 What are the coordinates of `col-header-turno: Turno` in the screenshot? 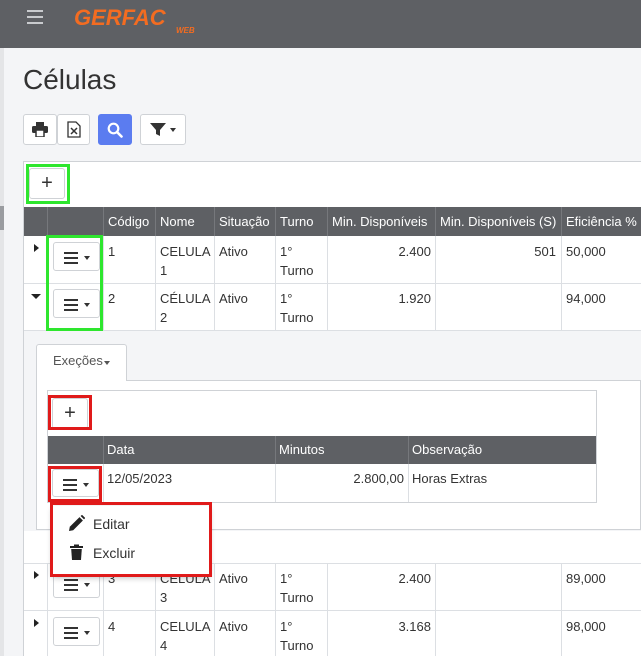 It's located at (294, 221).